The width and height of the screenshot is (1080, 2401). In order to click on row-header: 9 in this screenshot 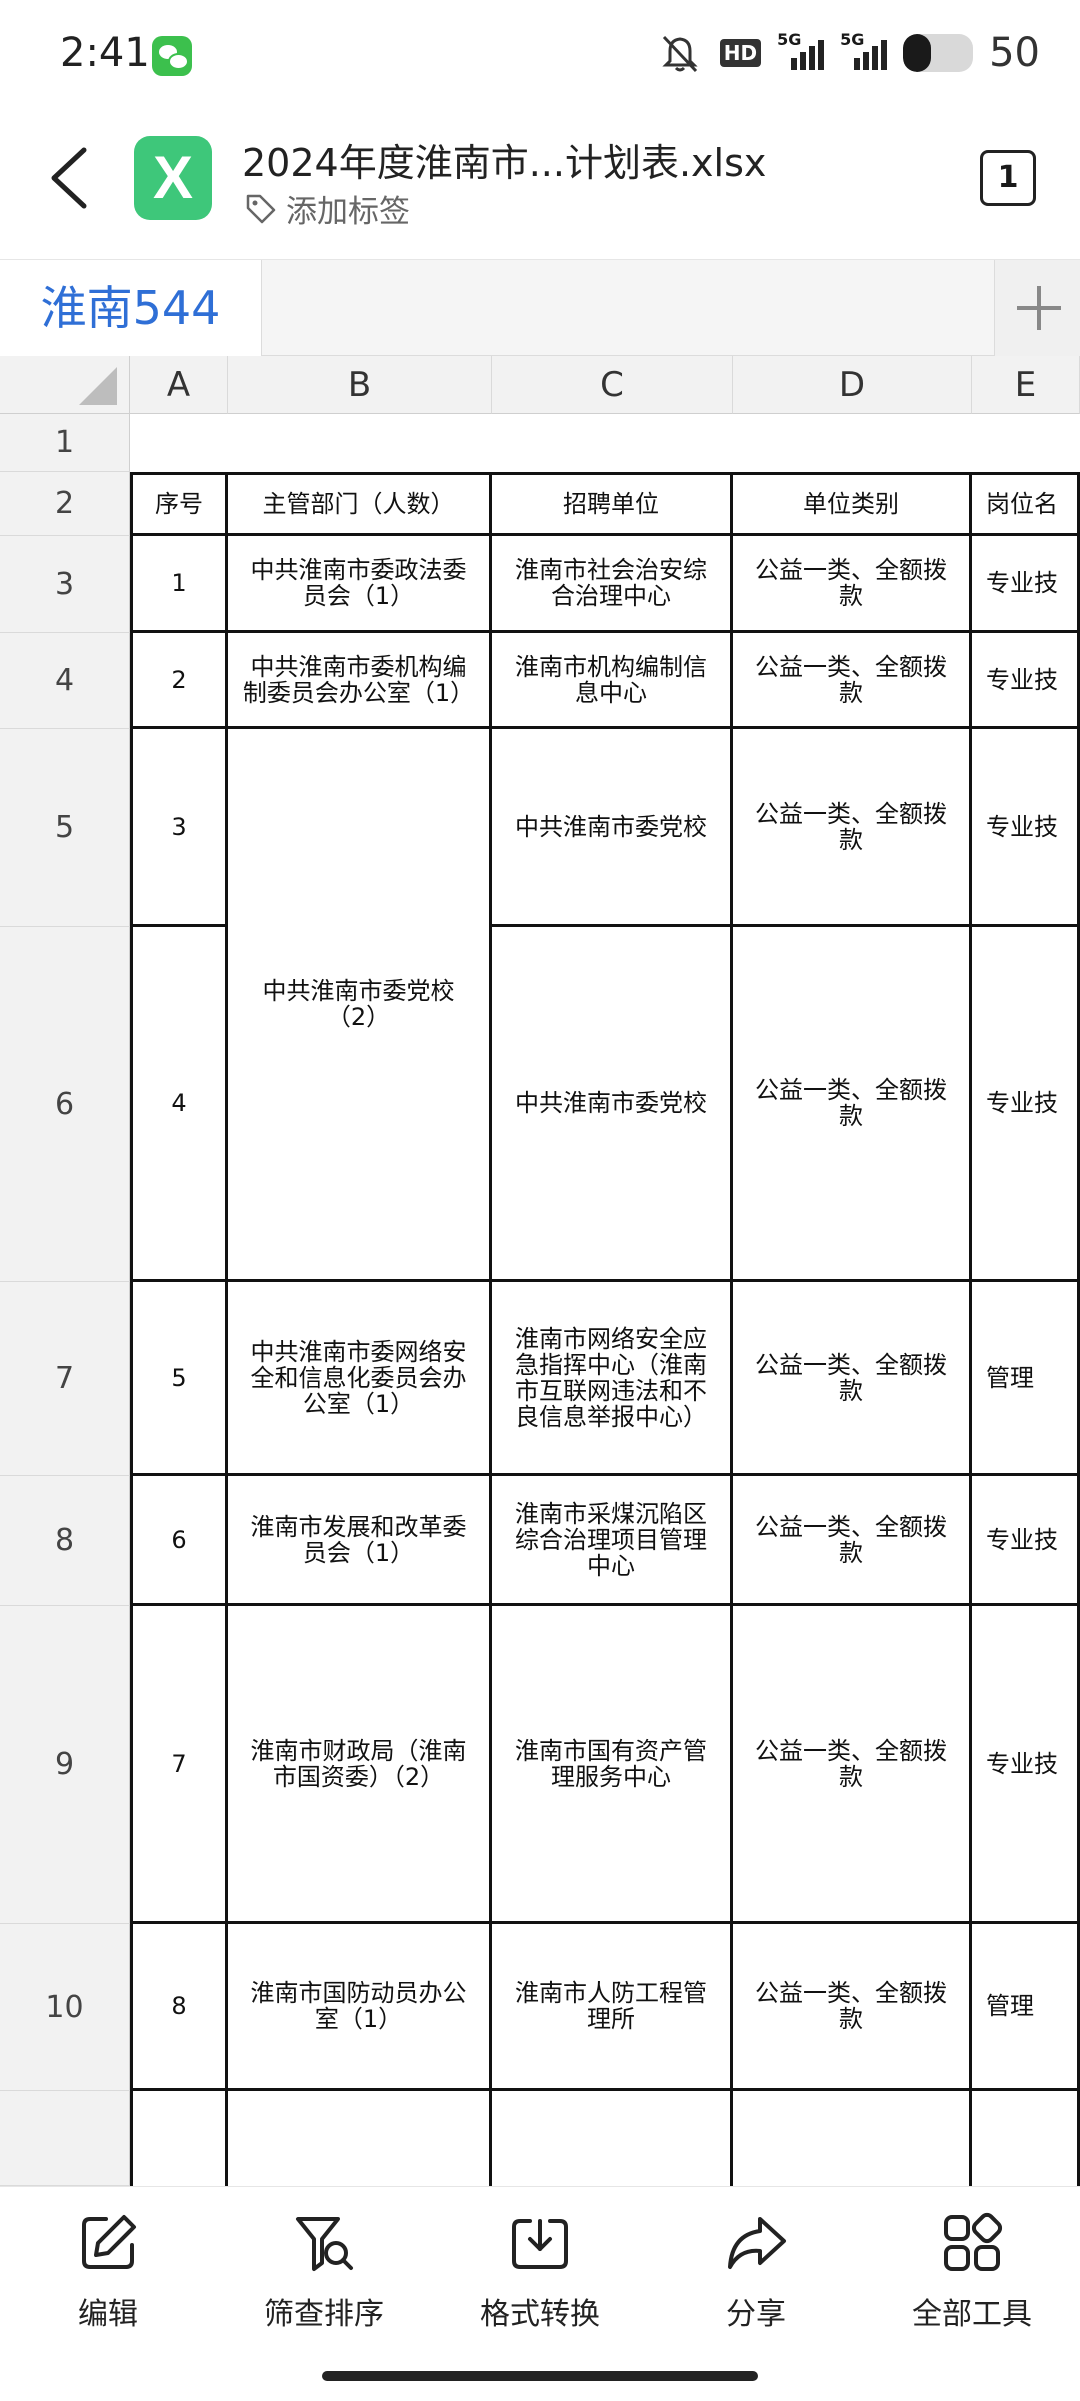, I will do `click(65, 1765)`.